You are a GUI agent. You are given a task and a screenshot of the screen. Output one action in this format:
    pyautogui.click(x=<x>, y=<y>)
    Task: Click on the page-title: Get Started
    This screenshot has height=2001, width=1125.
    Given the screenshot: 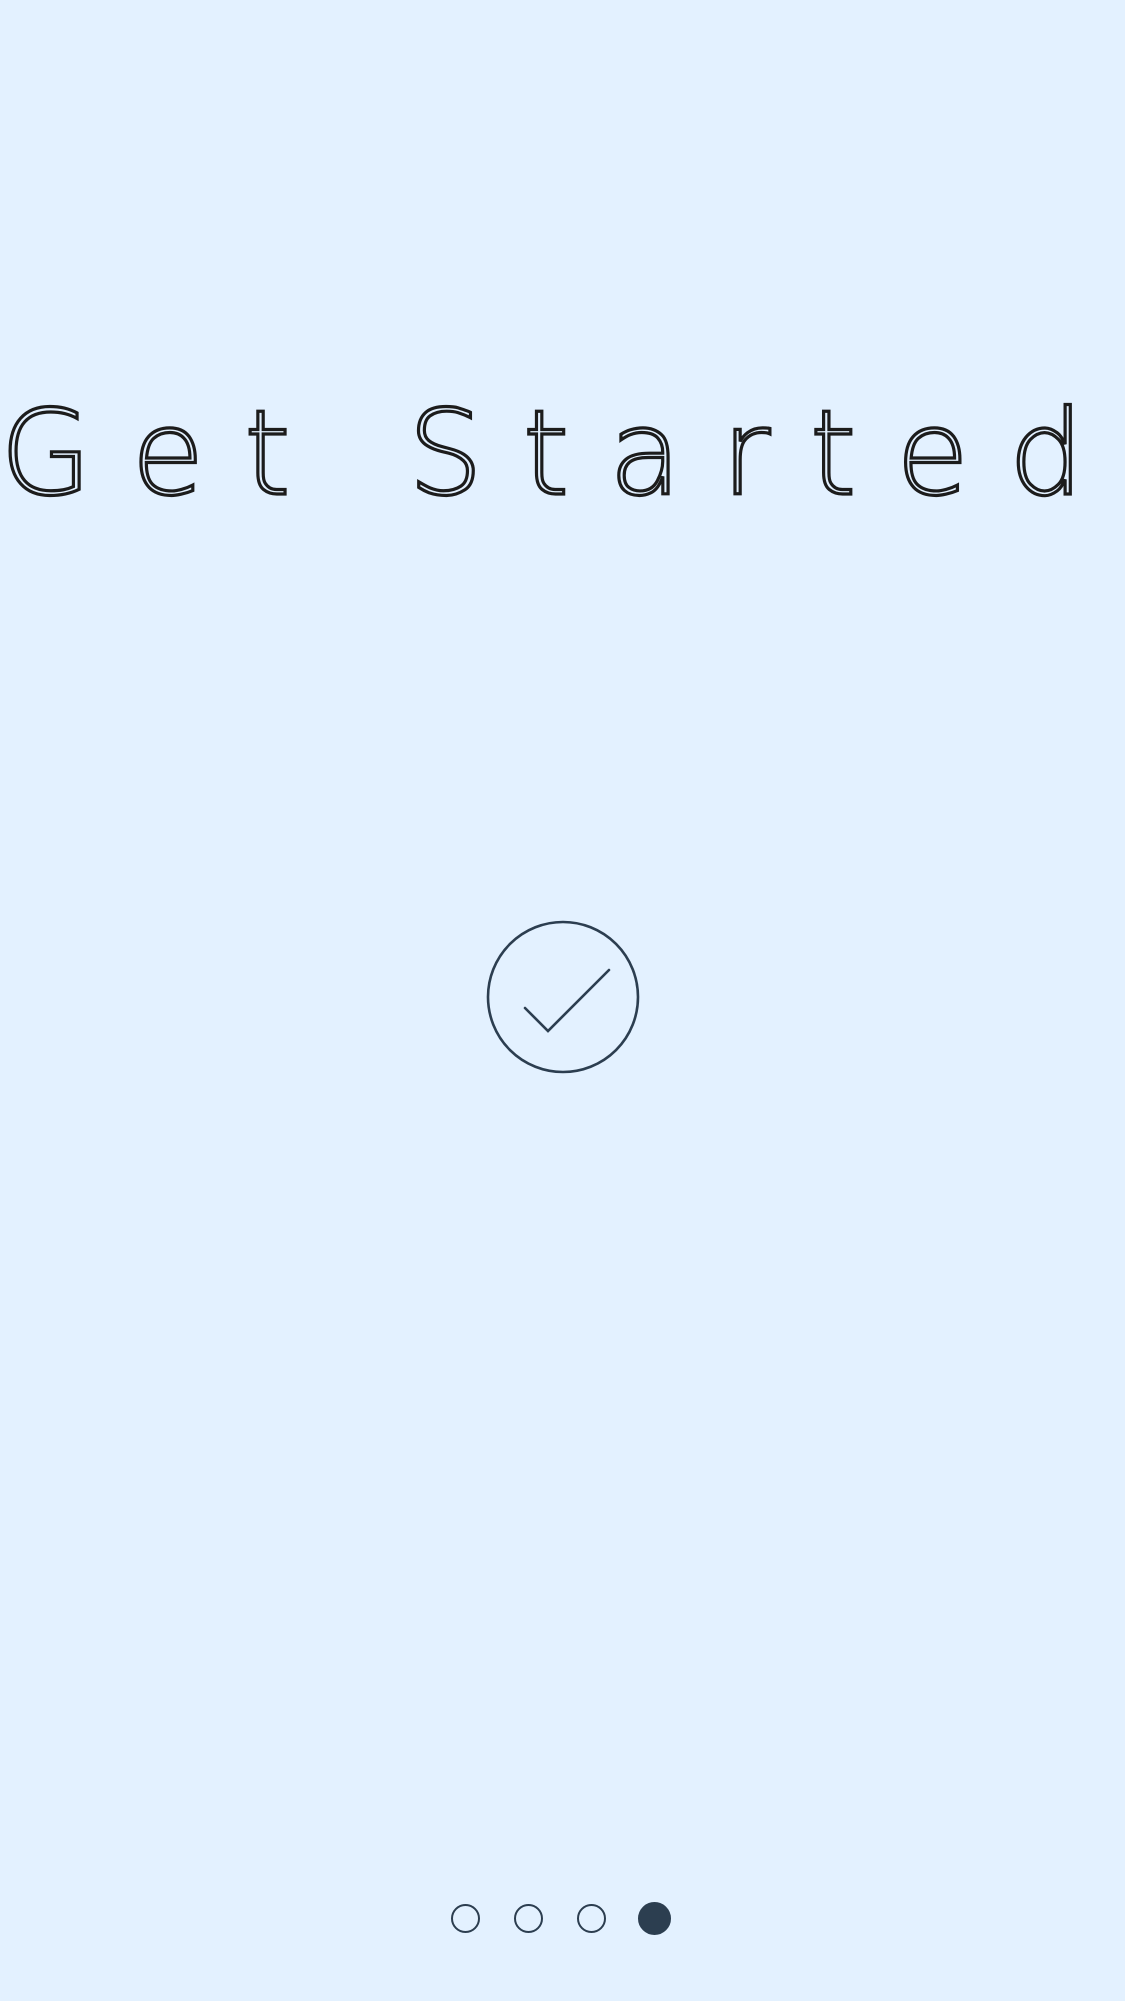 What is the action you would take?
    pyautogui.click(x=562, y=453)
    